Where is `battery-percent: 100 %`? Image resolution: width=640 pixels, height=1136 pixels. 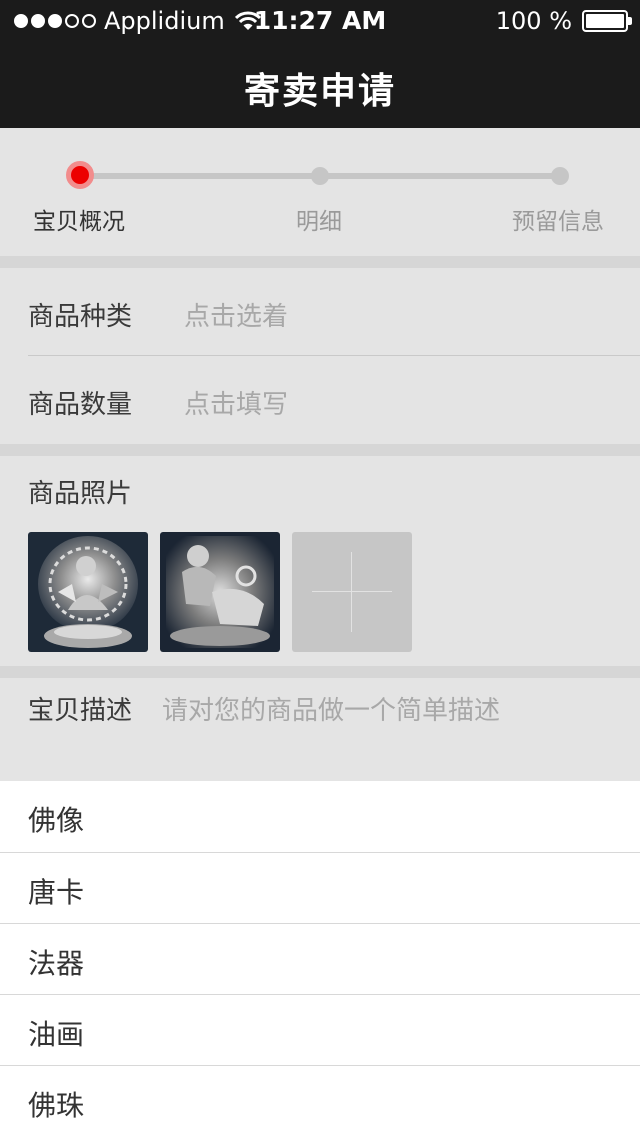
battery-percent: 100 % is located at coordinates (533, 21).